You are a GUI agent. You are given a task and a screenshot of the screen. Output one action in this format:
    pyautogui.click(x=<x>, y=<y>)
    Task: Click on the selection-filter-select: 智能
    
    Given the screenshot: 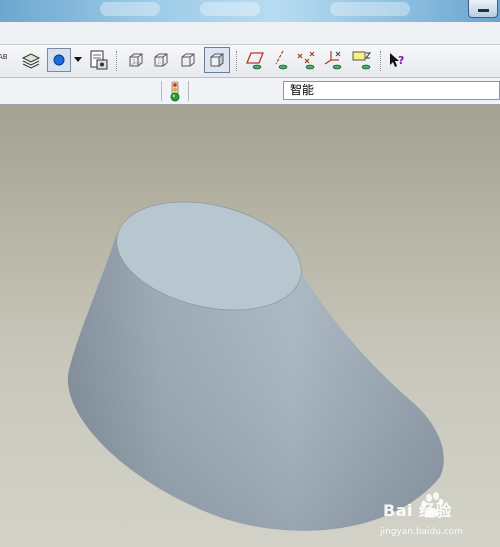 What is the action you would take?
    pyautogui.click(x=391, y=90)
    